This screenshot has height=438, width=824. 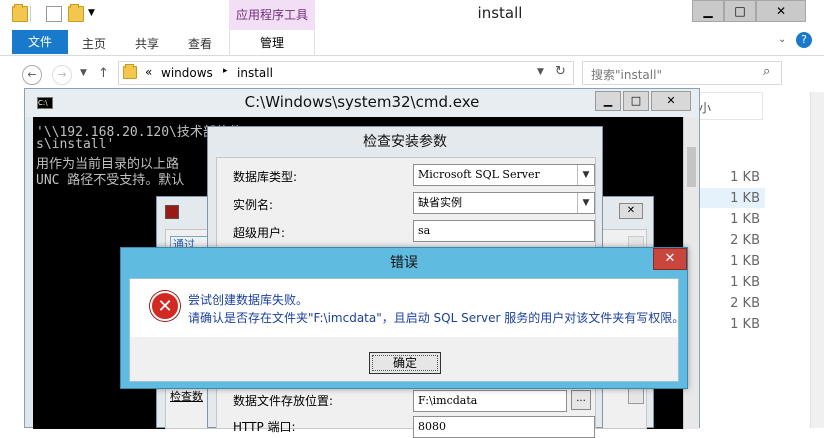 I want to click on datafile-label: 数据文件存放位置:, so click(x=283, y=401).